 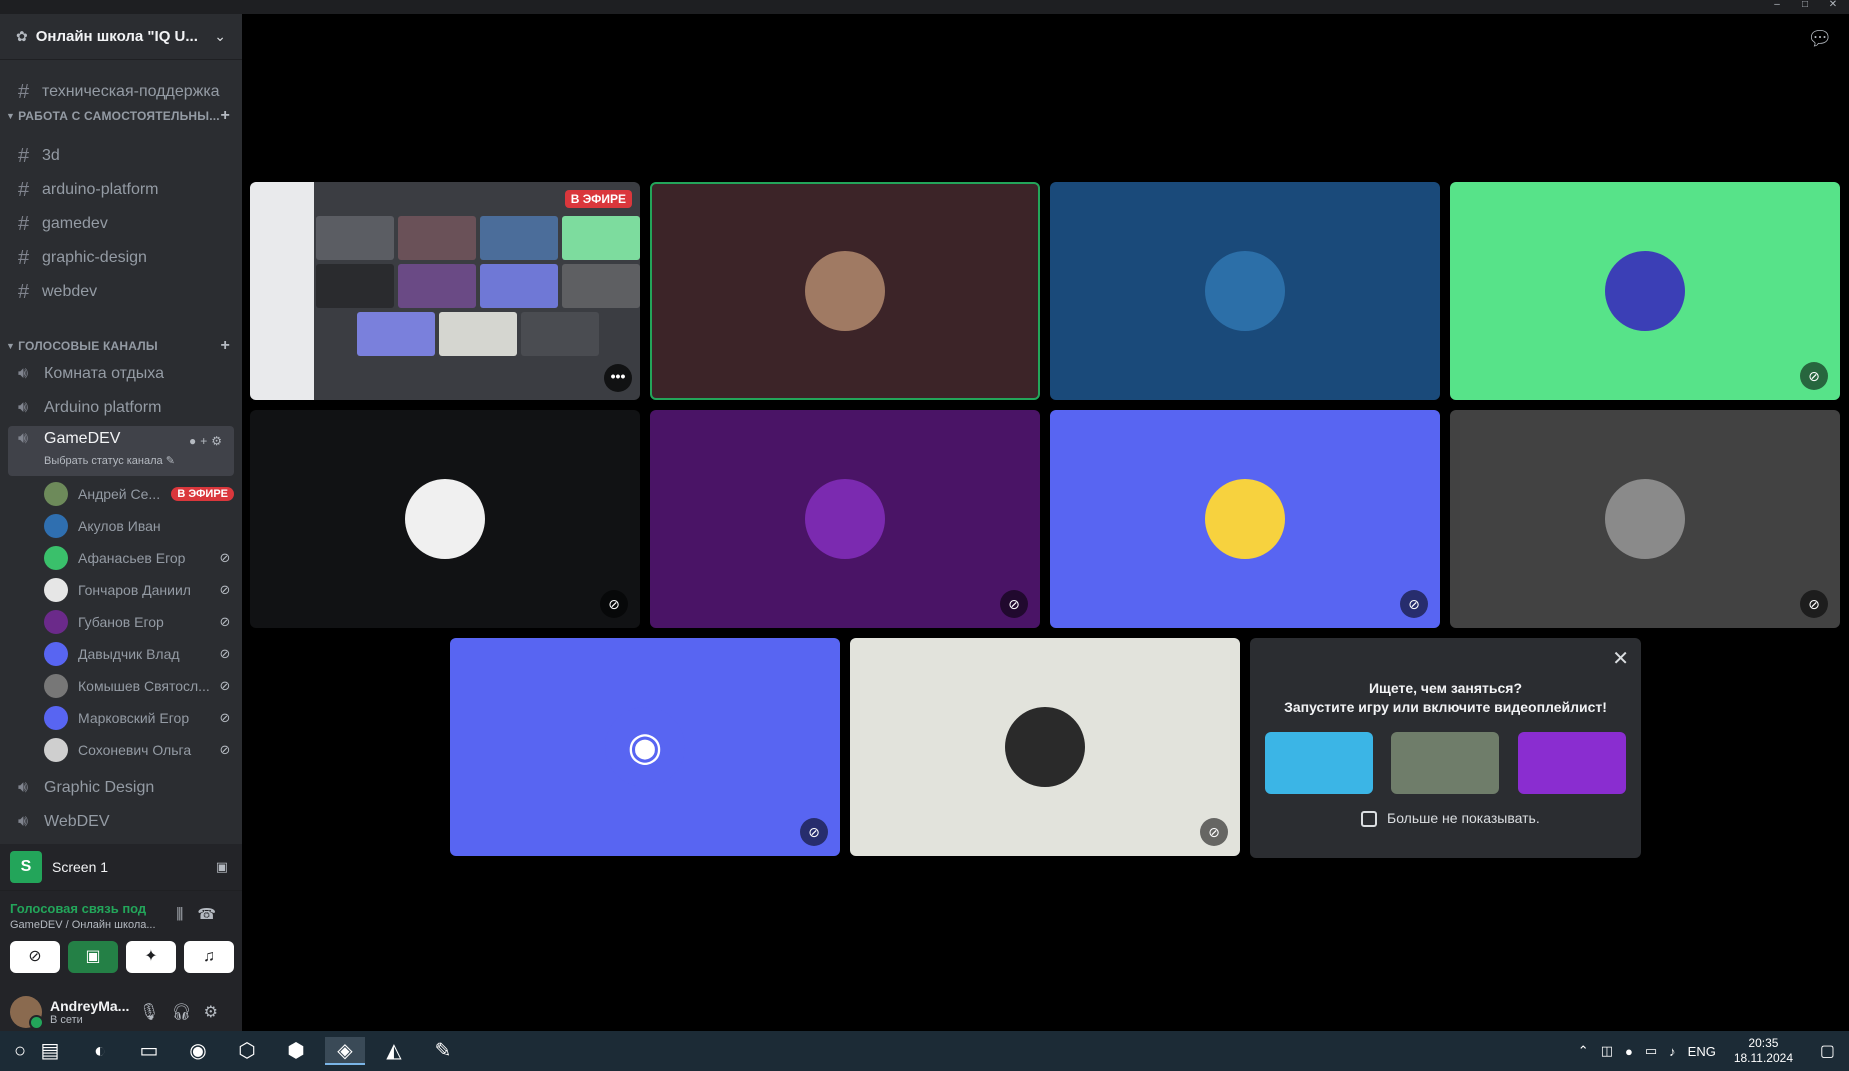 What do you see at coordinates (443, 1051) in the screenshot?
I see `paint-app-icon: ✎` at bounding box center [443, 1051].